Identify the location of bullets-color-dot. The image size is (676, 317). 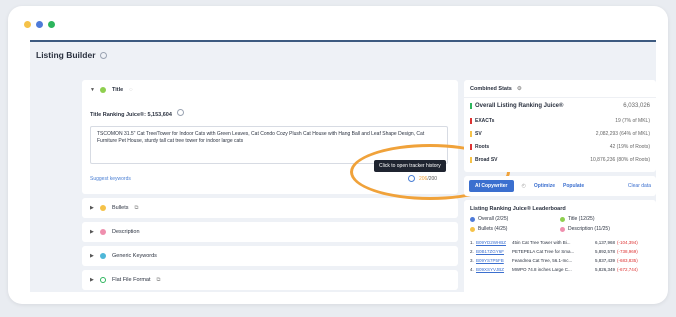
(103, 208).